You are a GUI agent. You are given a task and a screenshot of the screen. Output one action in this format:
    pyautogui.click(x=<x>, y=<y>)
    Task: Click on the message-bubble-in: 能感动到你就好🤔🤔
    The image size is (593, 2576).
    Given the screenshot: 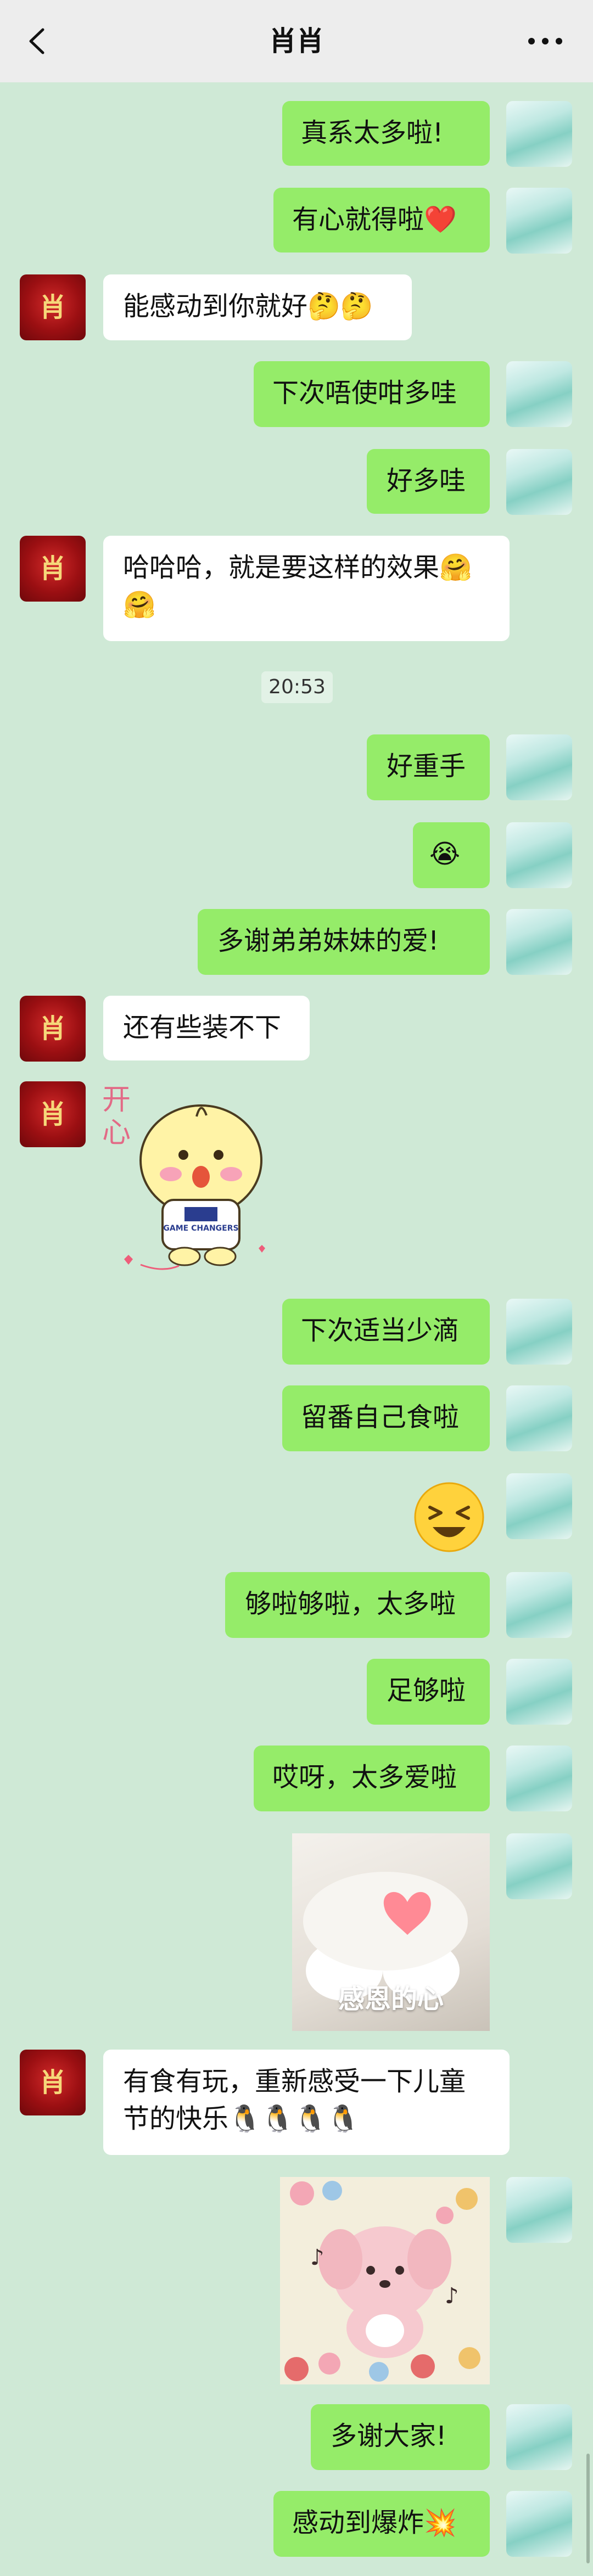 What is the action you would take?
    pyautogui.click(x=257, y=307)
    